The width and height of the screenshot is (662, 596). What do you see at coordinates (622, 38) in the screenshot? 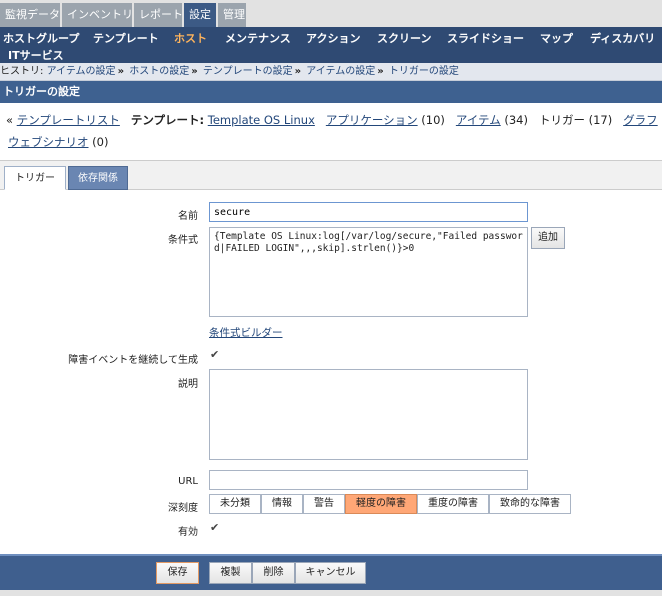
I see `nav-item-discovery: ディスカバリ` at bounding box center [622, 38].